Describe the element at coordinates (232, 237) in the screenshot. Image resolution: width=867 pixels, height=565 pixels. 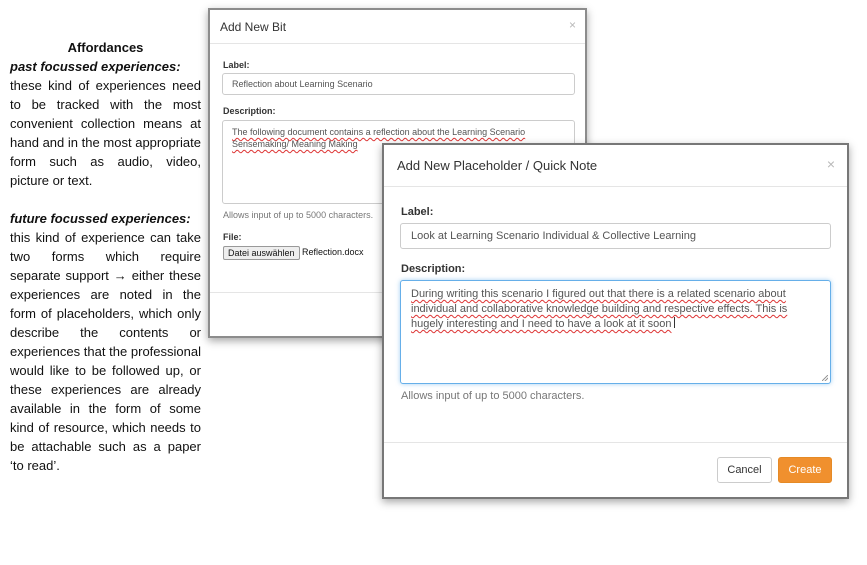
I see `file-label: File:` at that location.